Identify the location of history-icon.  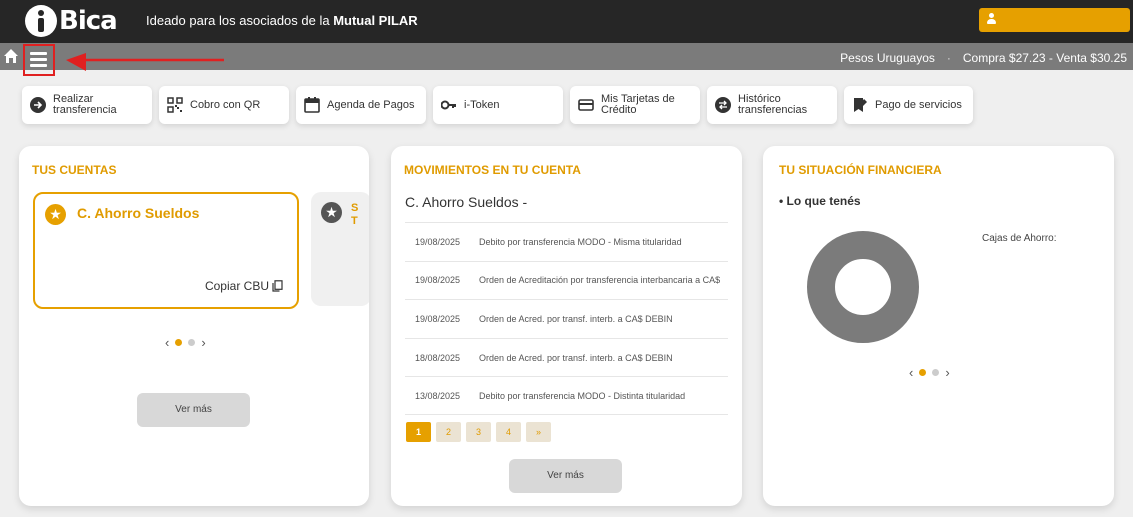
(723, 105).